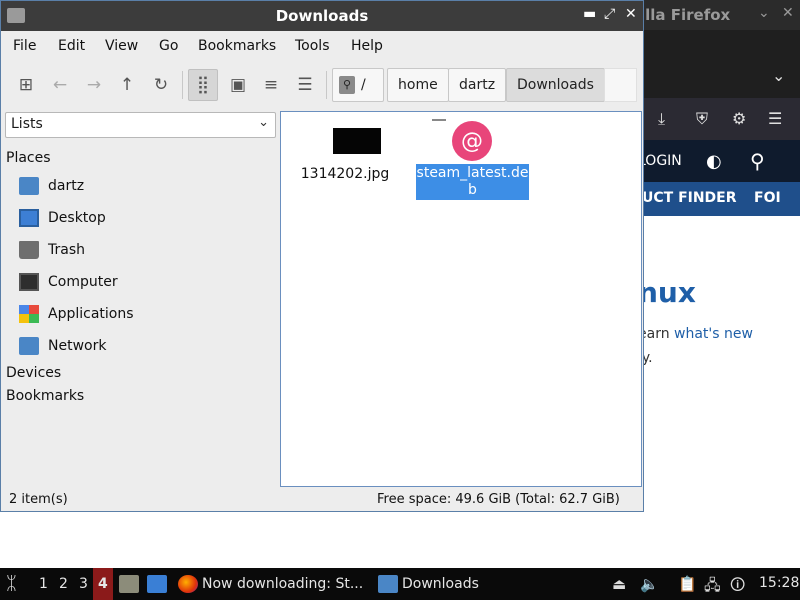 This screenshot has height=600, width=800. What do you see at coordinates (24, 46) in the screenshot?
I see `menu-file: File` at bounding box center [24, 46].